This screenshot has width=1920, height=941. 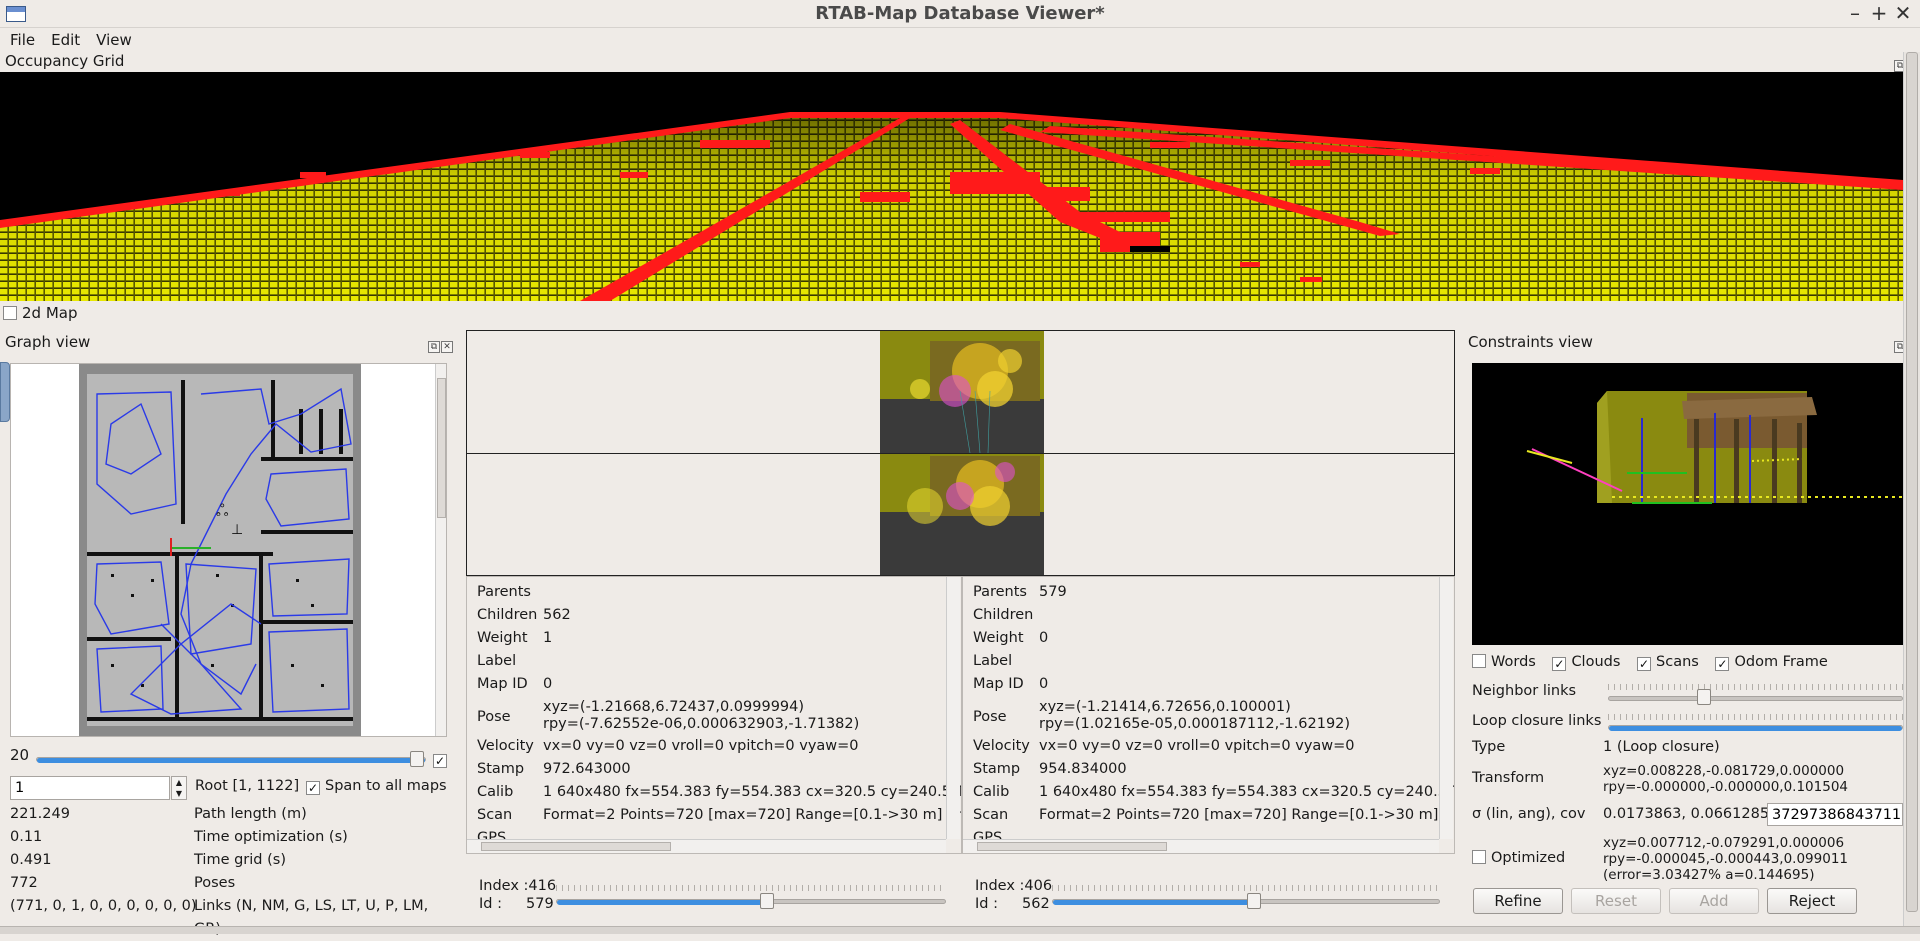 I want to click on menu-view: View, so click(x=114, y=40).